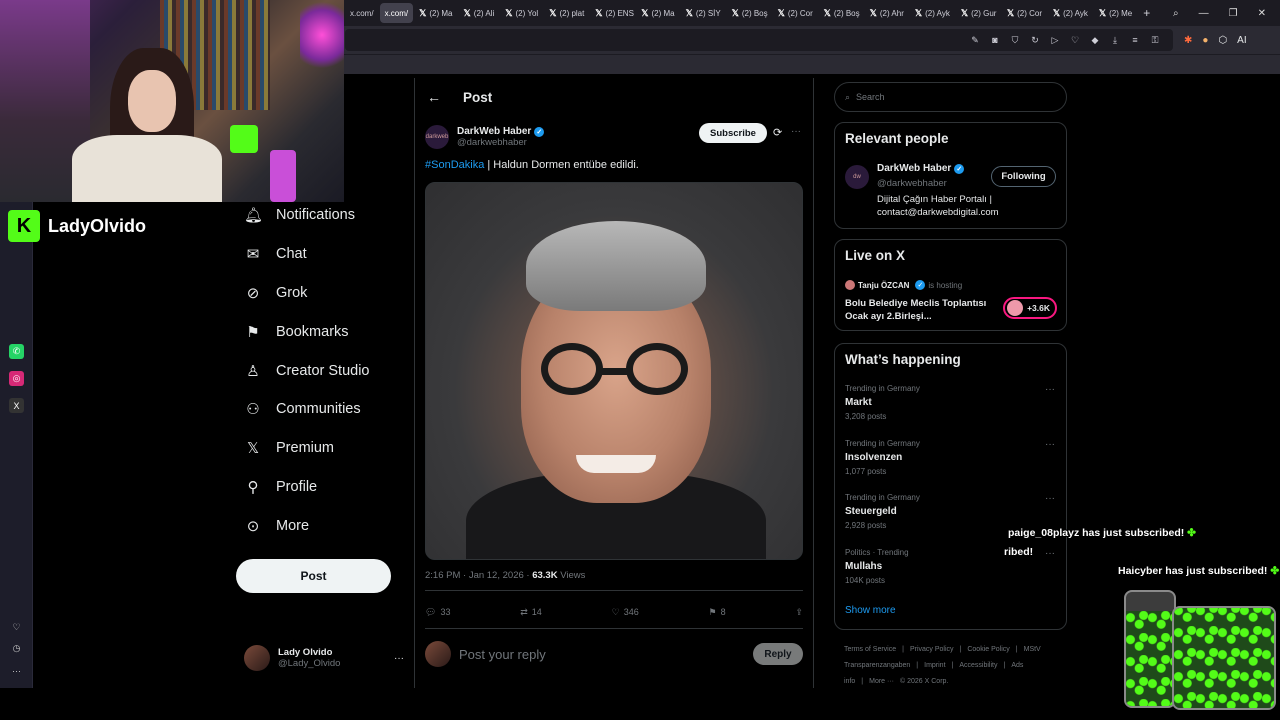  Describe the element at coordinates (1222, 40) in the screenshot. I see `cube-icon: ⬡` at that location.